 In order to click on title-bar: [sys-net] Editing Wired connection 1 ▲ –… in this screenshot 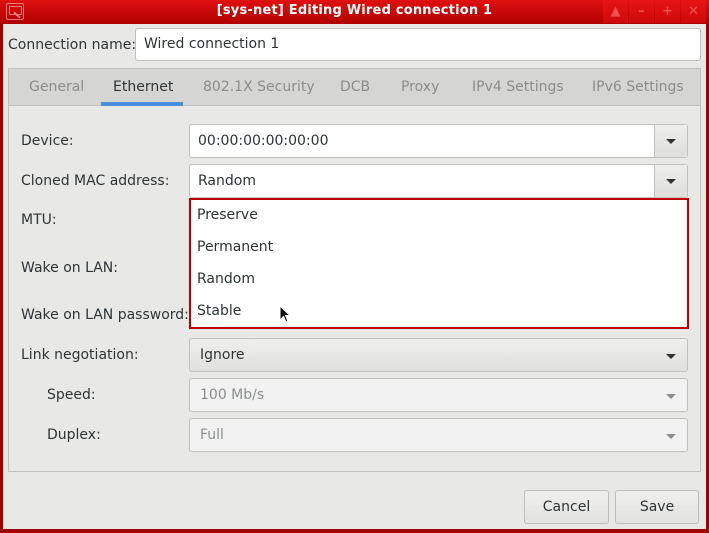, I will do `click(354, 12)`.